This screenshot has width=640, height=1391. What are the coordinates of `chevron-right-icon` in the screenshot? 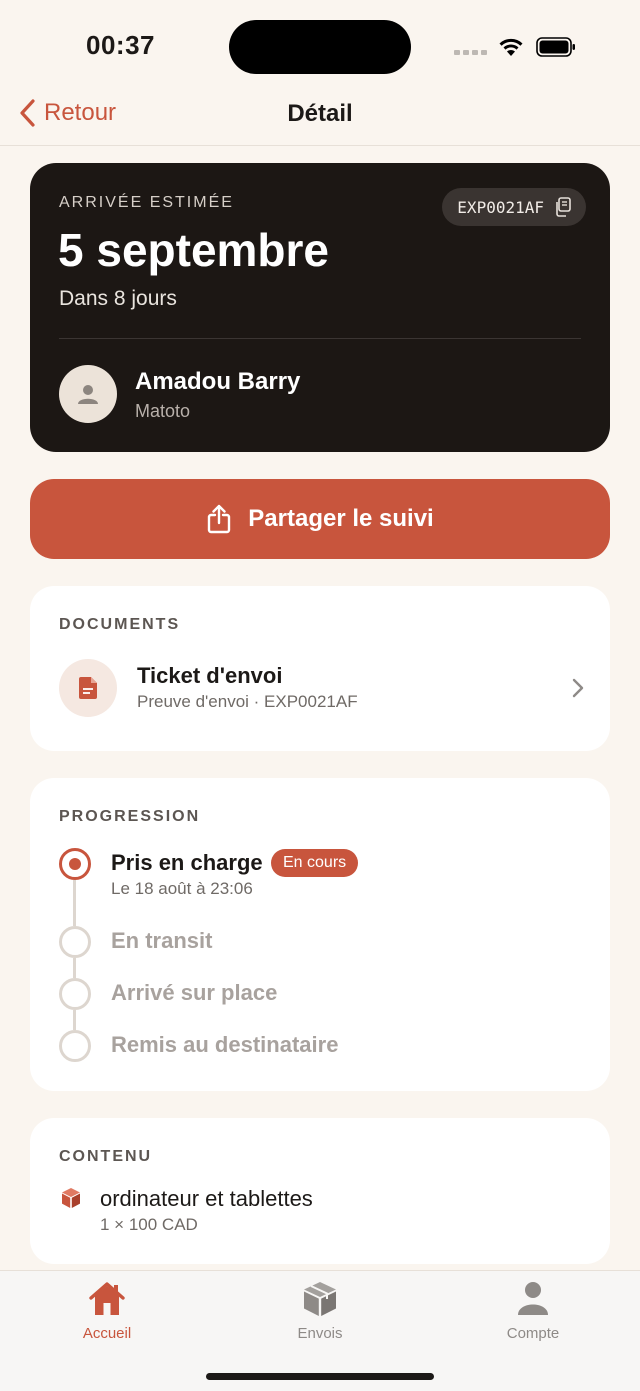 It's located at (578, 688).